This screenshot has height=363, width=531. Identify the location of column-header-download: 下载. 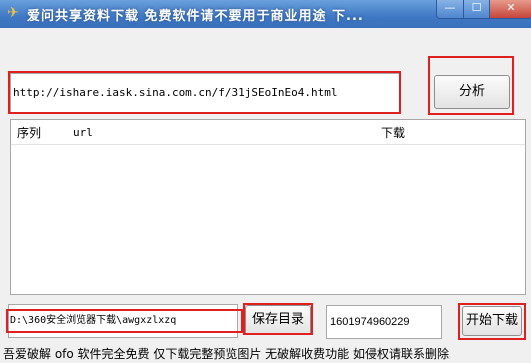
(393, 132).